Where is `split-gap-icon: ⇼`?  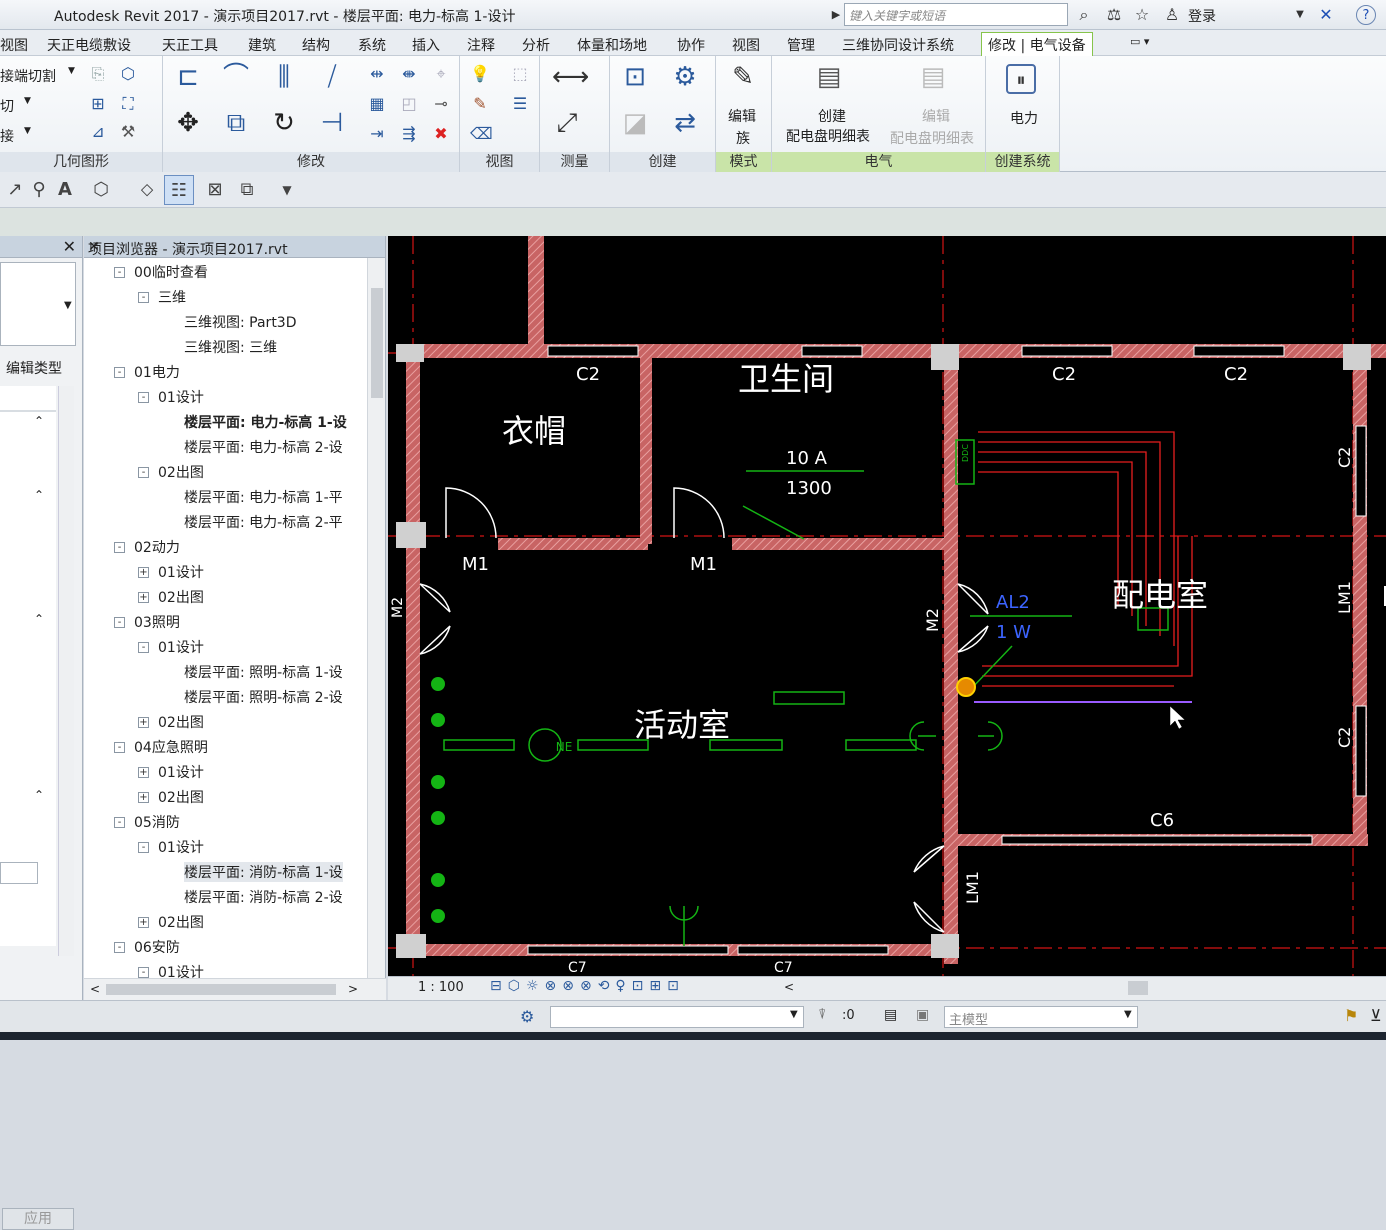
split-gap-icon: ⇼ is located at coordinates (409, 74).